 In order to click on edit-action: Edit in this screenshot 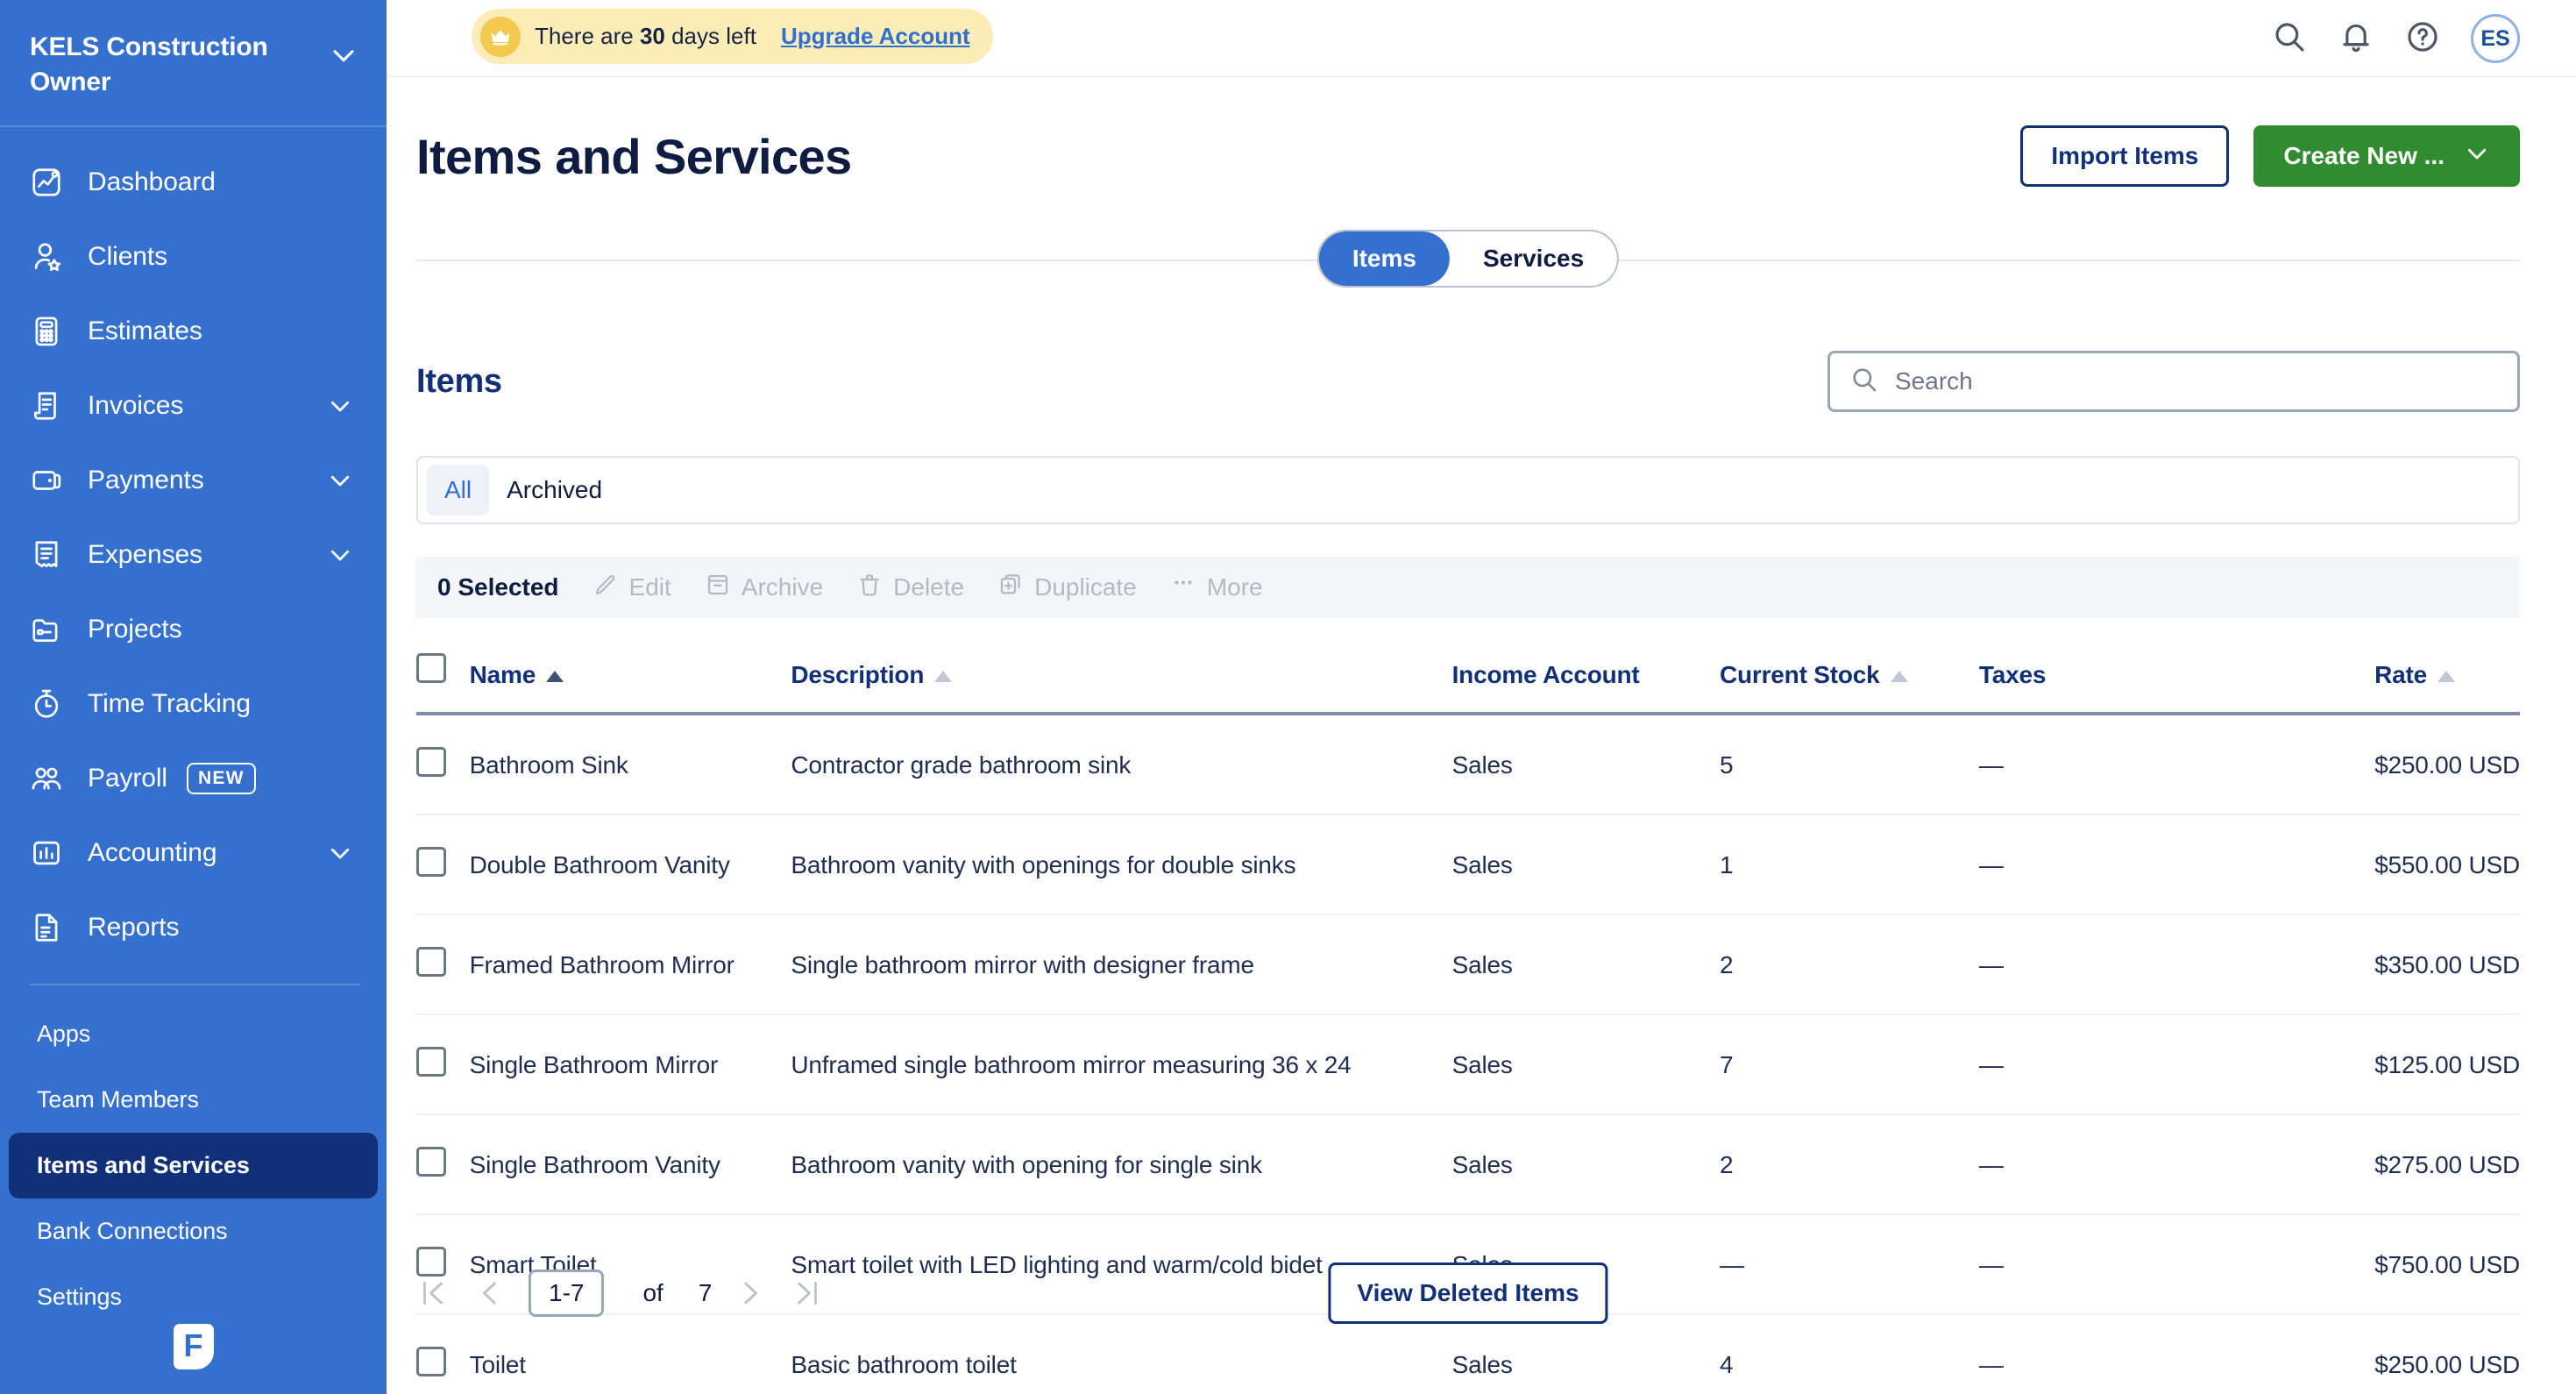, I will do `click(632, 588)`.